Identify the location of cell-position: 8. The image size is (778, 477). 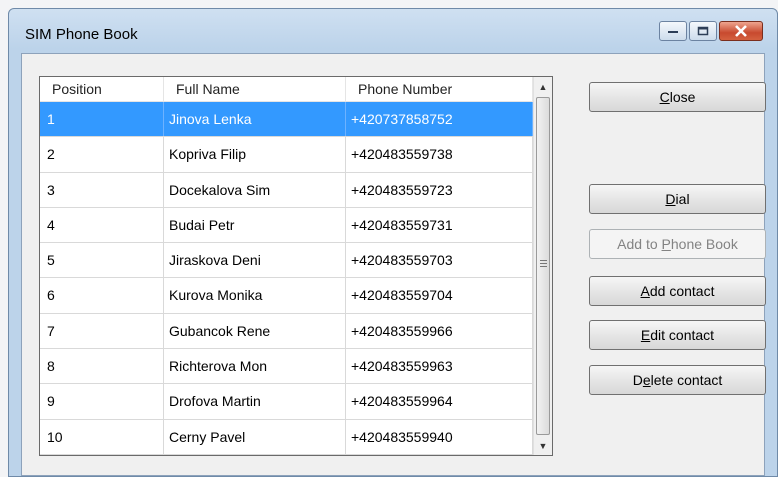
(102, 366).